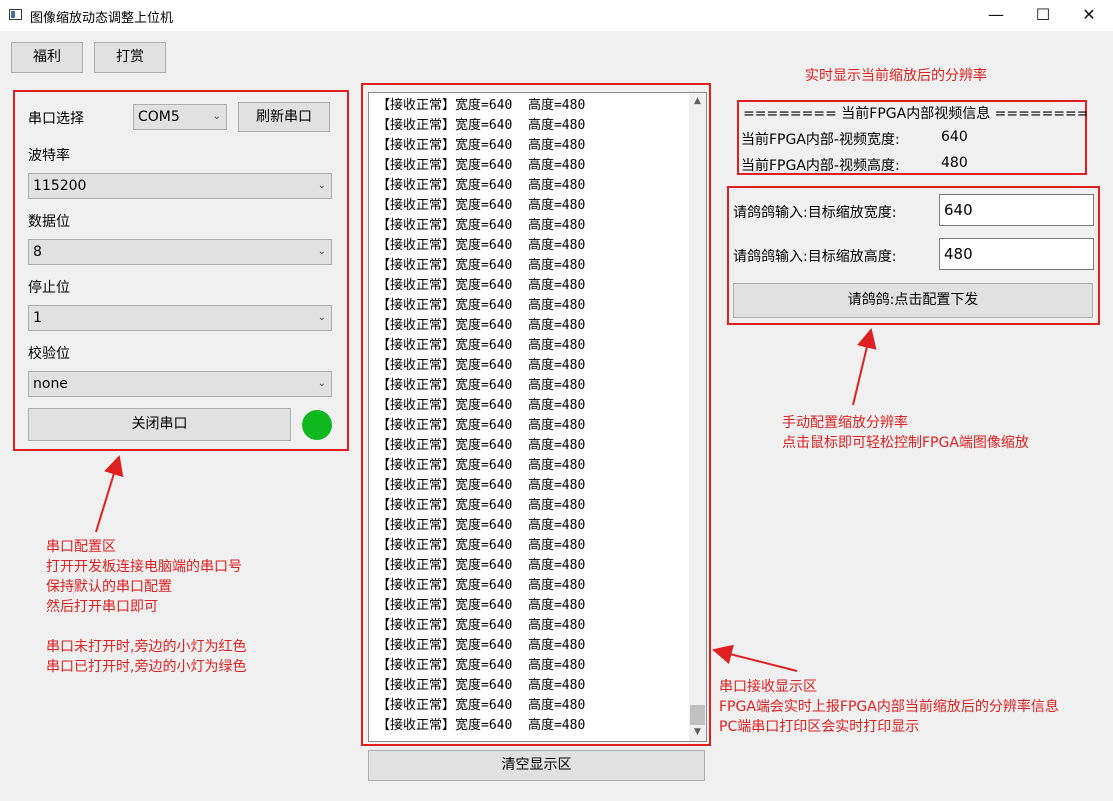  Describe the element at coordinates (864, 367) in the screenshot. I see `arrow-to-config-panel` at that location.